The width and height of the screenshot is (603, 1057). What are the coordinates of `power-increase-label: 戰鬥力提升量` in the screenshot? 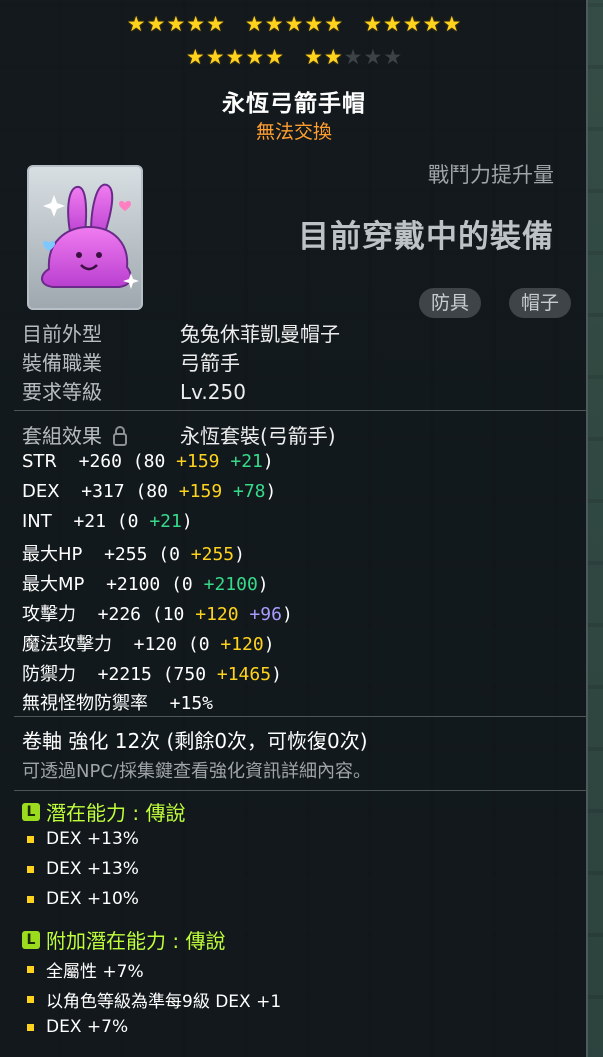 It's located at (491, 175).